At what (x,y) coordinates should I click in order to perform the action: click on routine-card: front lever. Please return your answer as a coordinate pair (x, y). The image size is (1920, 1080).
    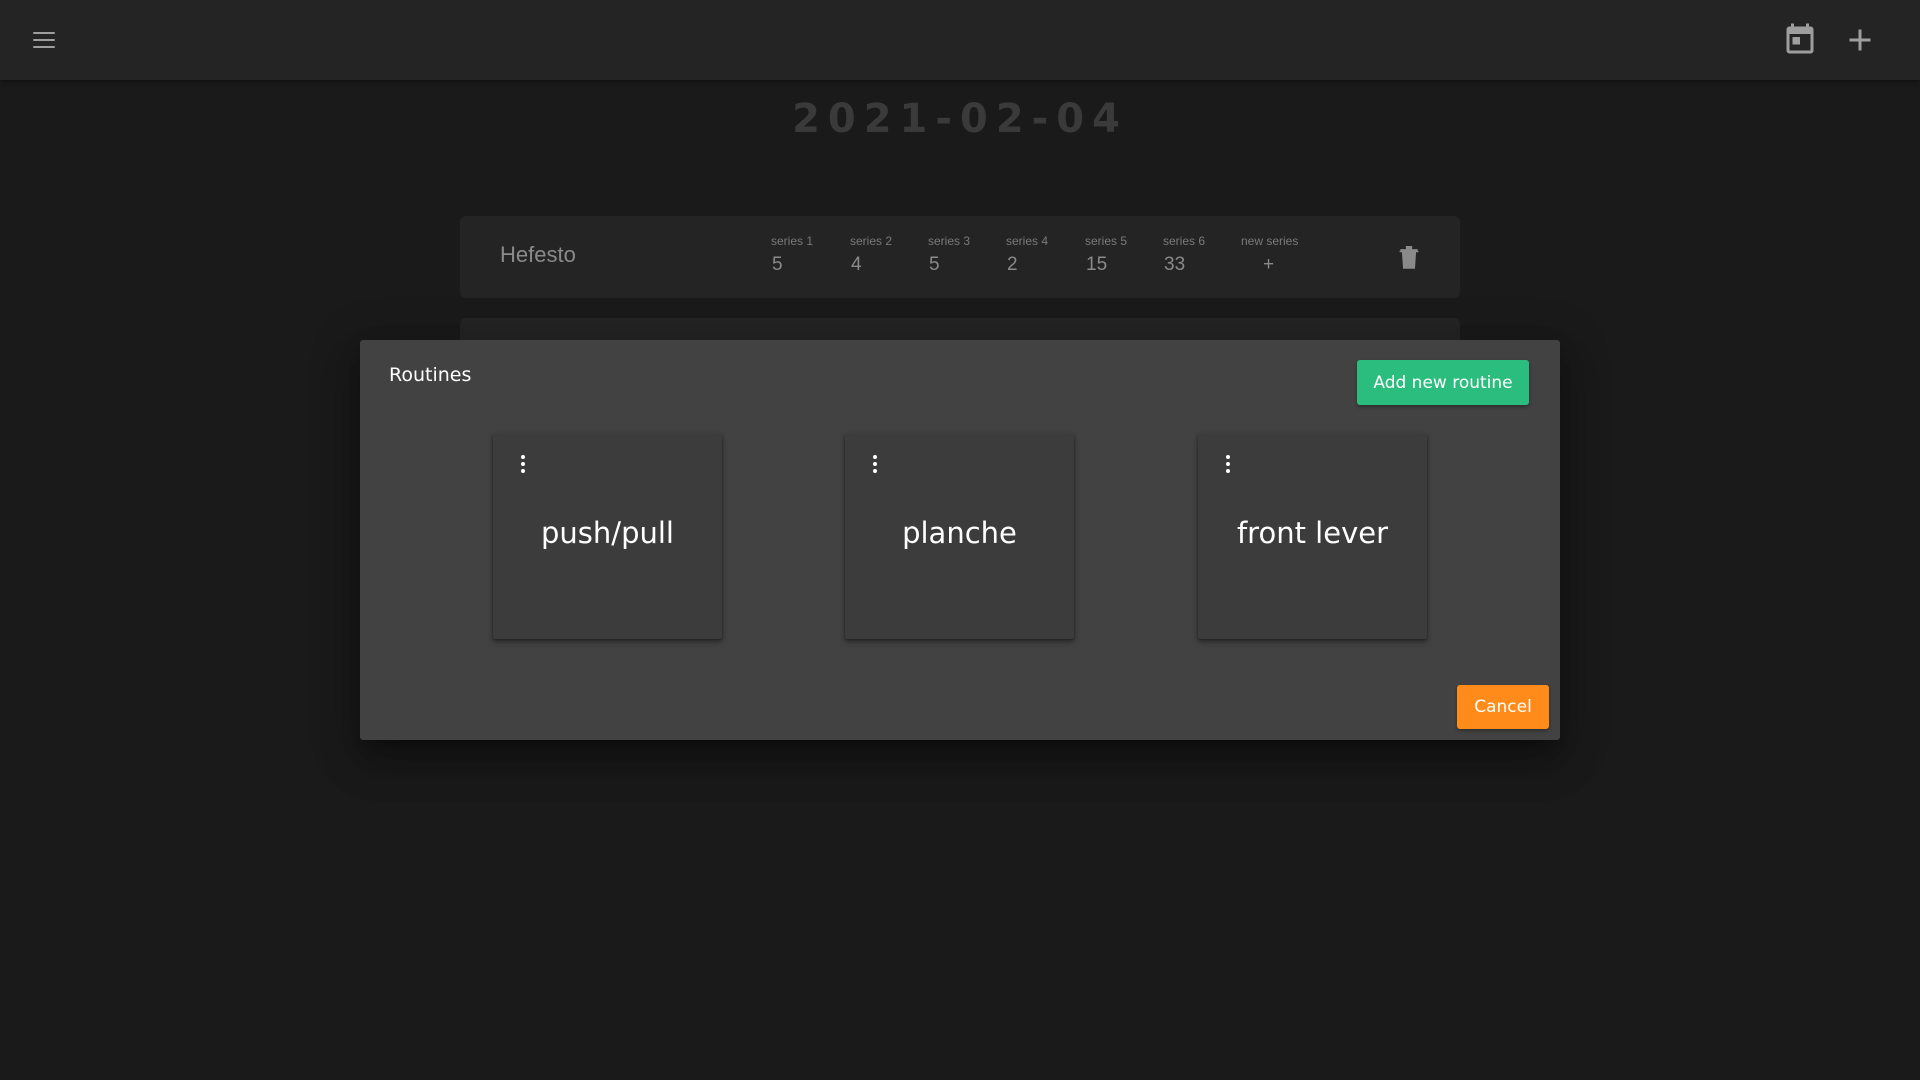
    Looking at the image, I should click on (1312, 536).